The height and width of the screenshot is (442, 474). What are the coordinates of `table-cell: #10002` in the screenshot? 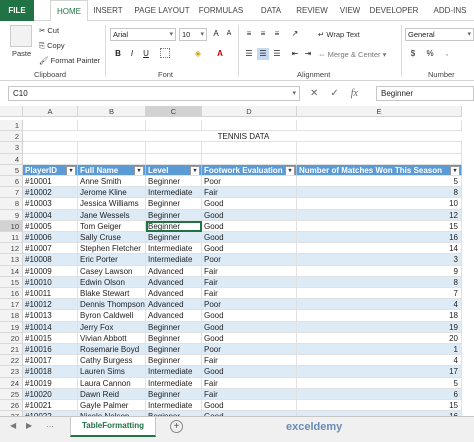 It's located at (50, 193).